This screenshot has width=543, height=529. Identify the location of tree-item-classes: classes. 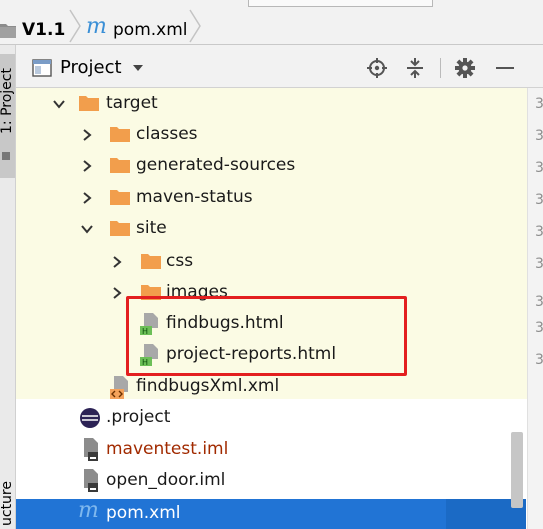
(271, 134).